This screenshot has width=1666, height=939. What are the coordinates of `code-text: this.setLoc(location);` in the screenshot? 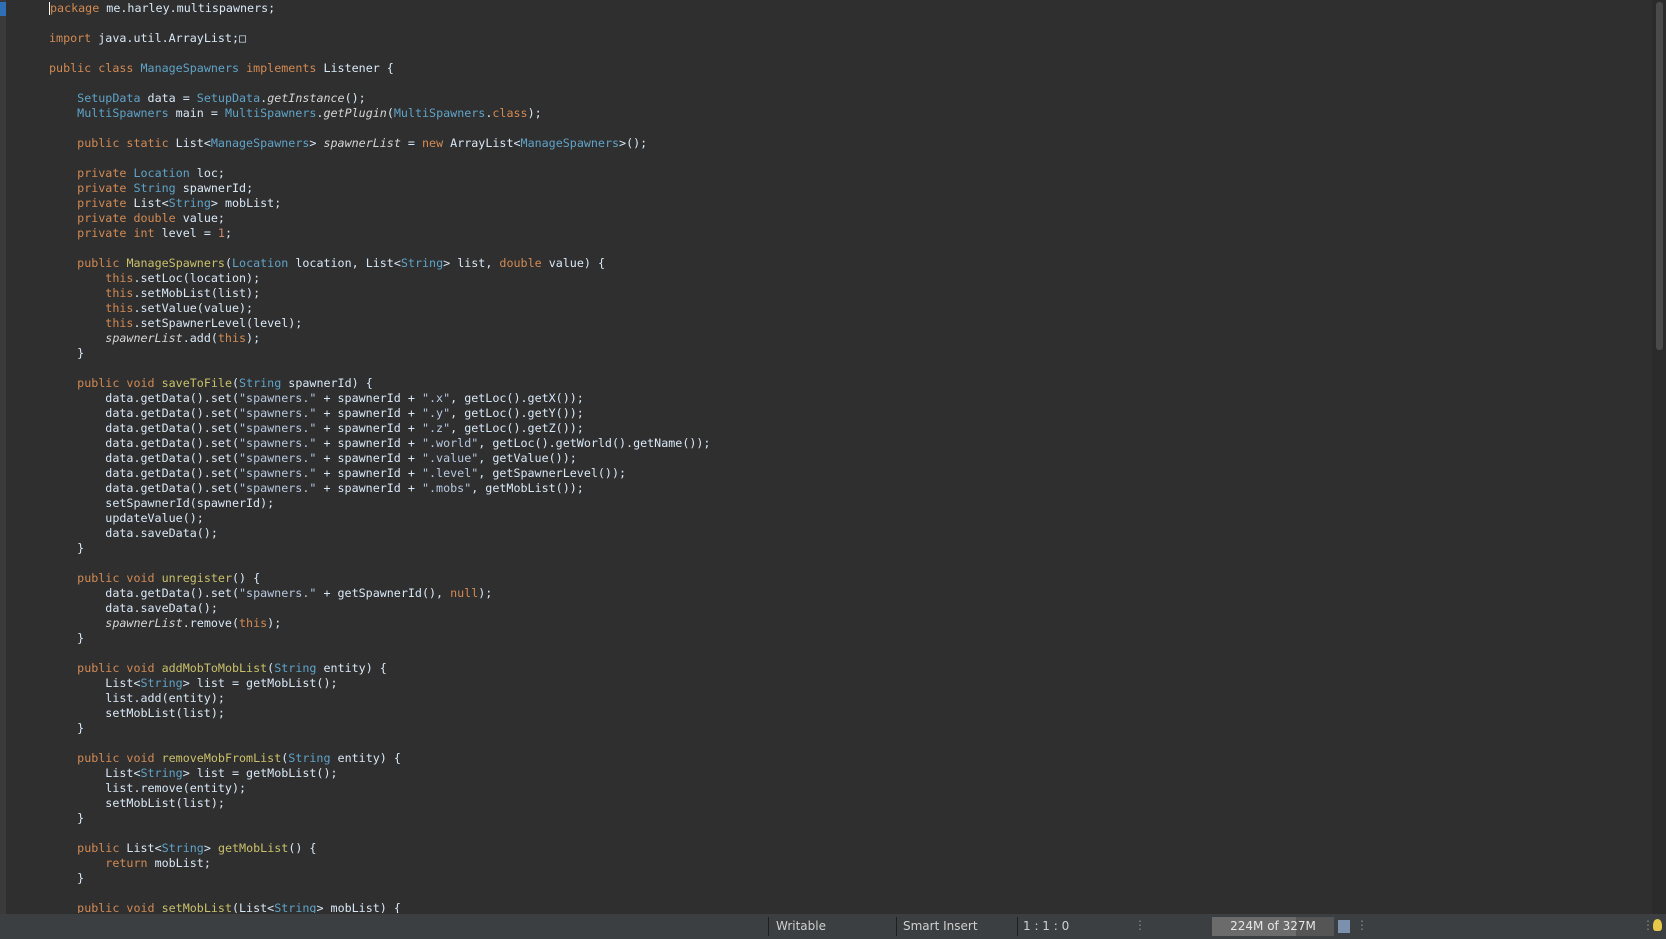 It's located at (183, 278).